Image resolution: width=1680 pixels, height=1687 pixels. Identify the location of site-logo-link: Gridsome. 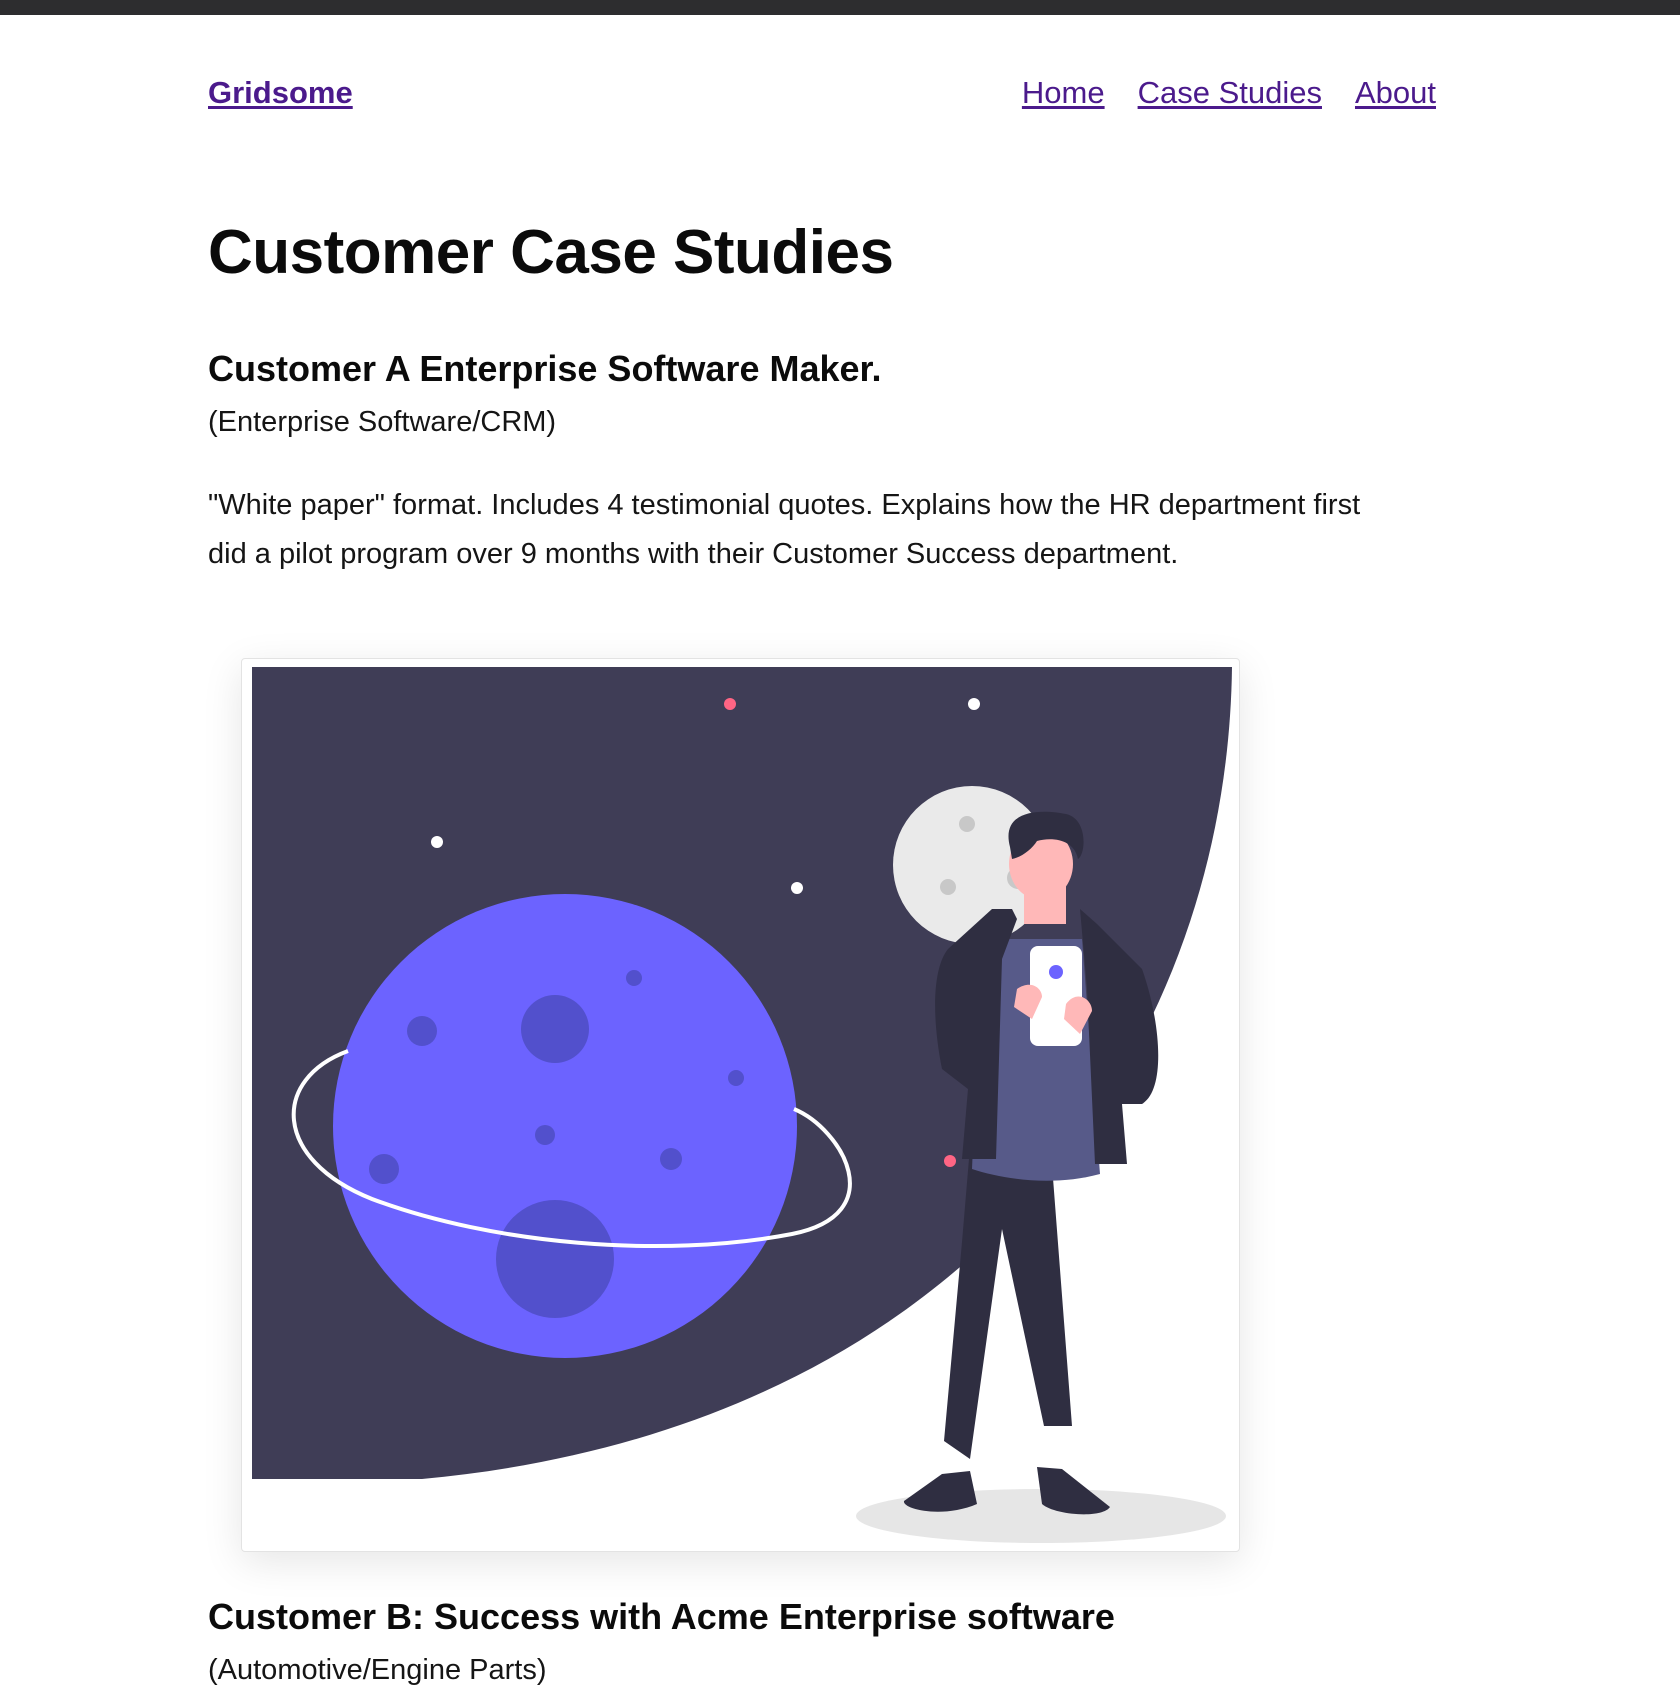
(280, 93).